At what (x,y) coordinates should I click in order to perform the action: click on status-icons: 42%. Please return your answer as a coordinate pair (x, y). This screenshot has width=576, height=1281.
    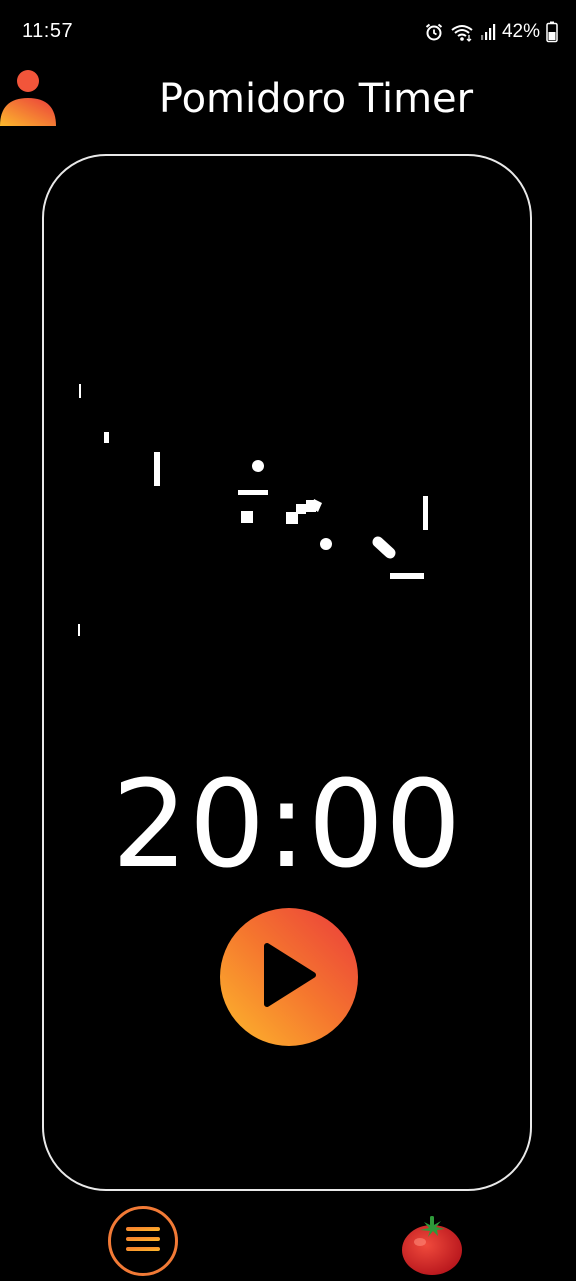
    Looking at the image, I should click on (491, 32).